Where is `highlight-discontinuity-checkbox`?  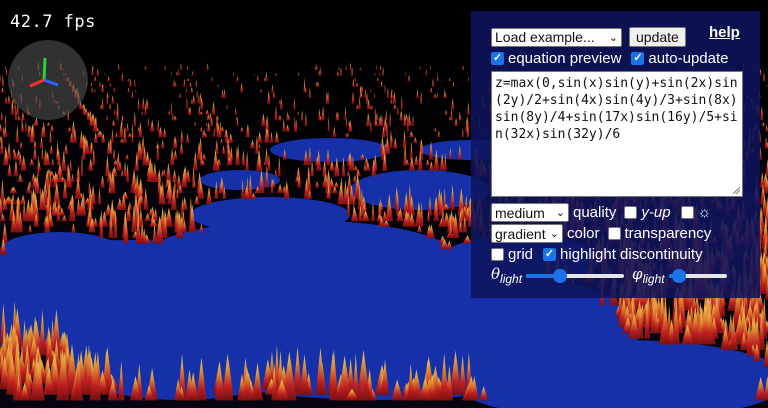
highlight-discontinuity-checkbox is located at coordinates (550, 254).